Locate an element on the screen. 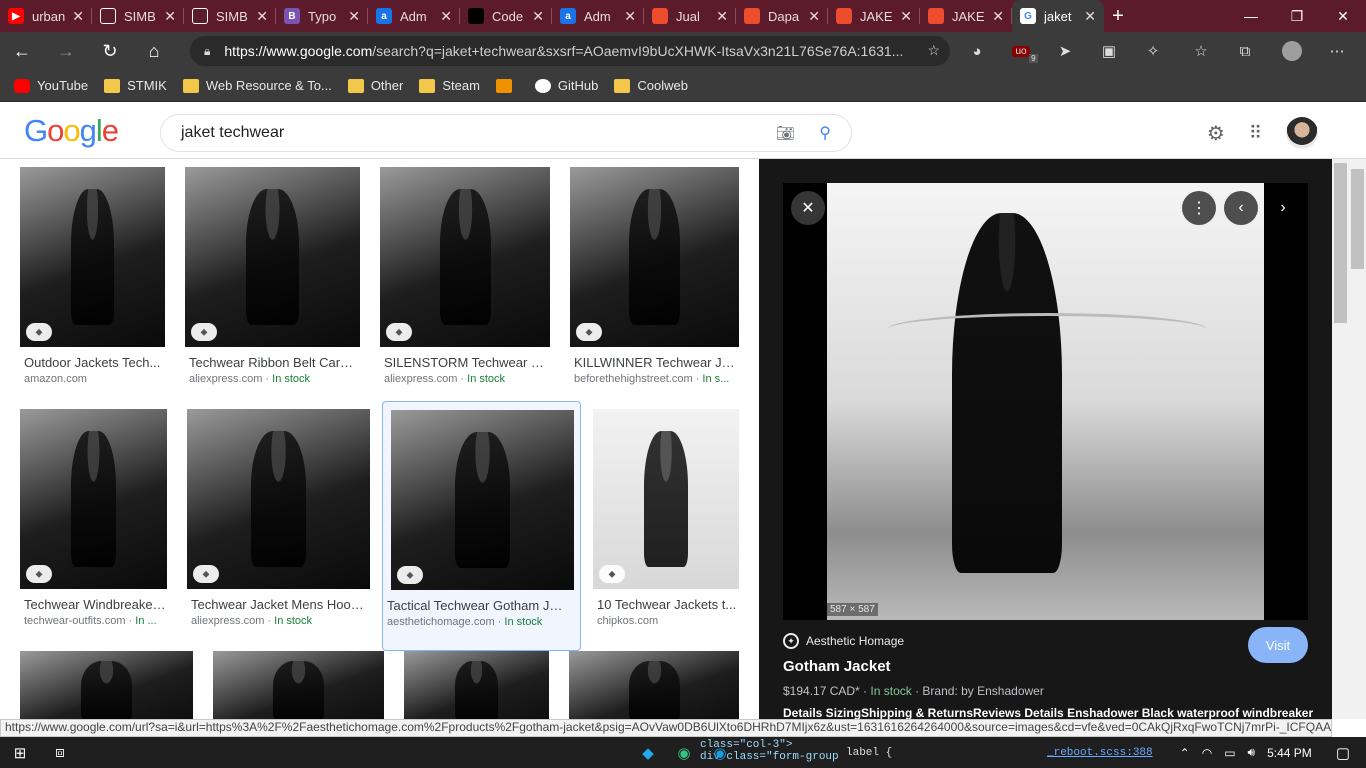 The height and width of the screenshot is (768, 1366). camera-search-icon: 📷︎ is located at coordinates (785, 133).